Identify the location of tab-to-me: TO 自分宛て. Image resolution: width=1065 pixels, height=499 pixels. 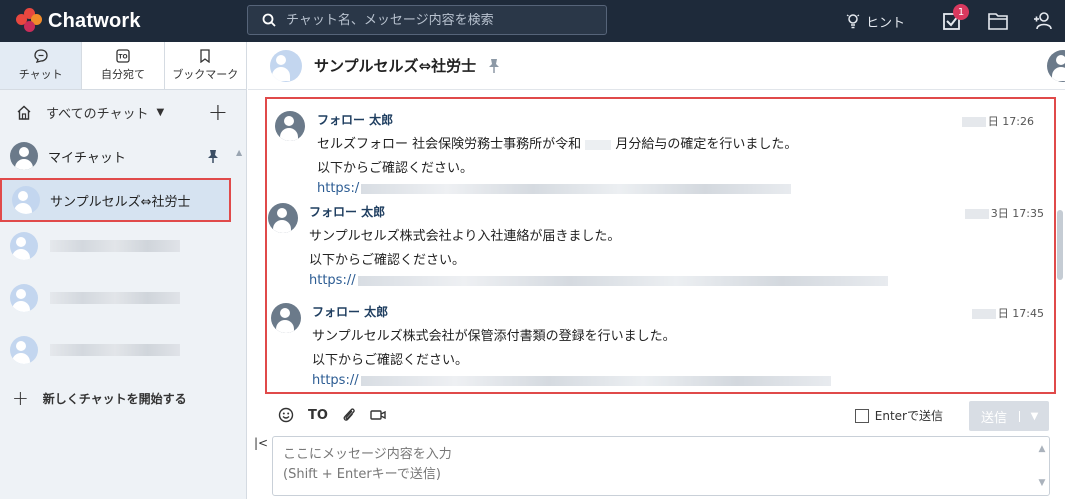
(123, 65).